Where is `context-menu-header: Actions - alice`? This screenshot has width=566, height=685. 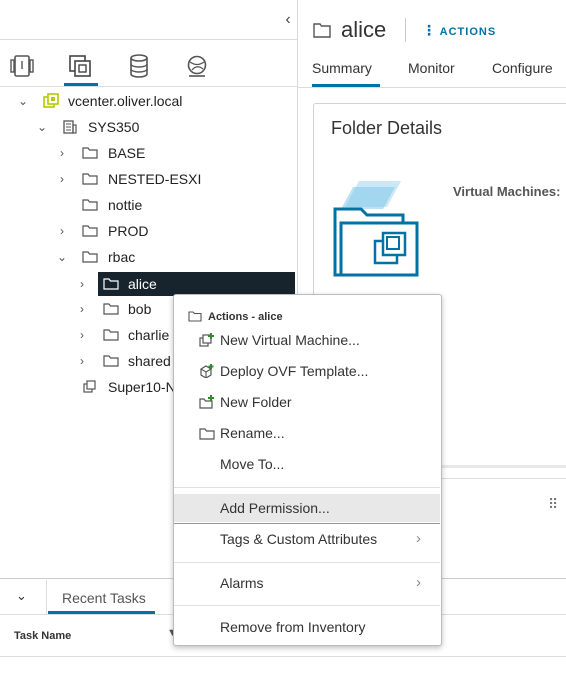
context-menu-header: Actions - alice is located at coordinates (245, 317).